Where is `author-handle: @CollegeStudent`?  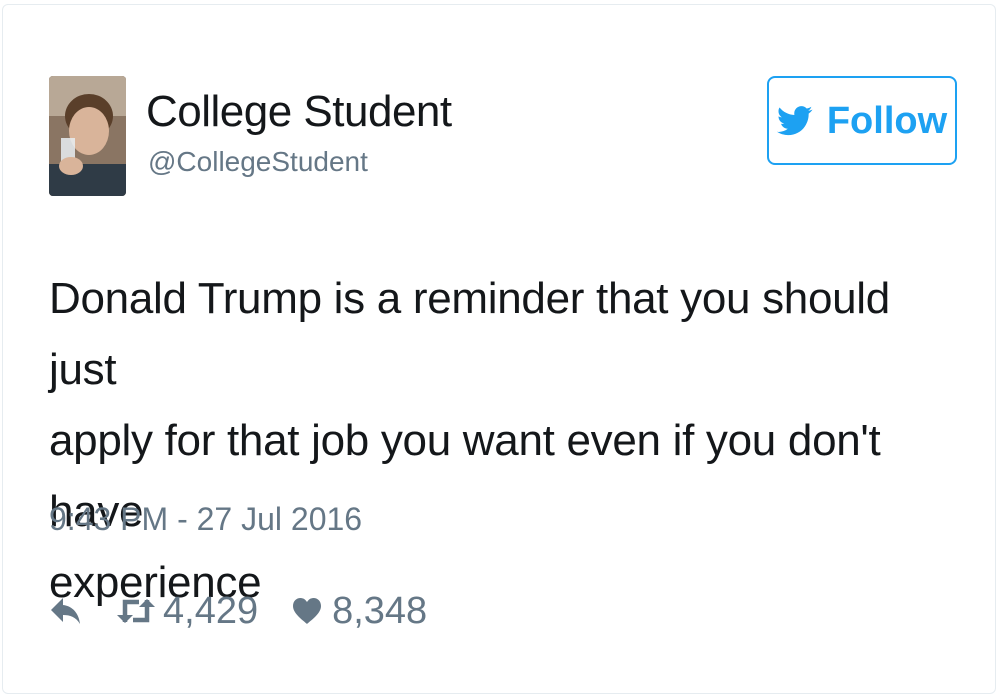
author-handle: @CollegeStudent is located at coordinates (258, 162).